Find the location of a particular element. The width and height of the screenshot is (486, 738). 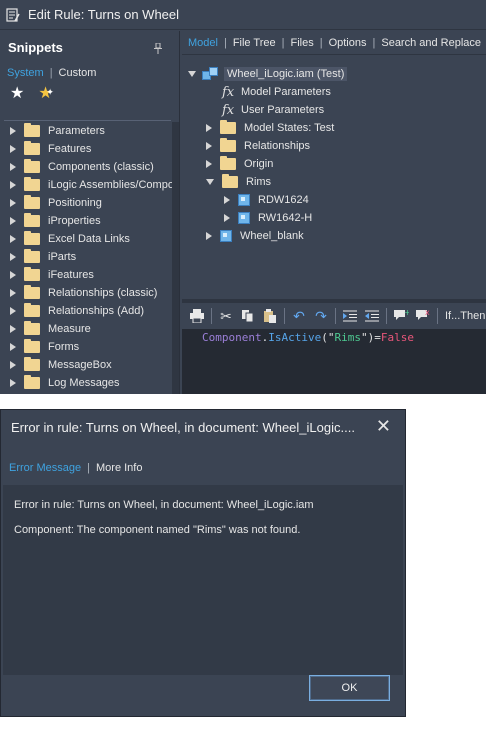

star-icon: ★ is located at coordinates (17, 94).